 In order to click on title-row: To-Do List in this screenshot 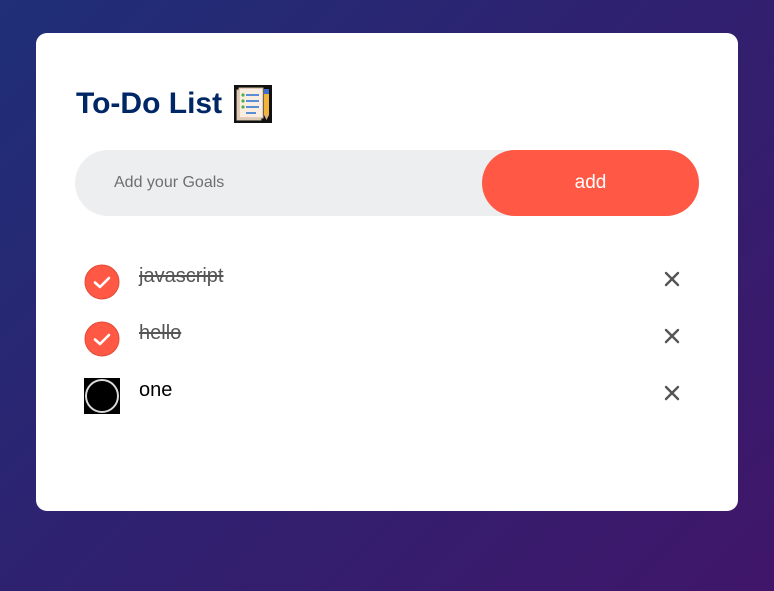, I will do `click(174, 104)`.